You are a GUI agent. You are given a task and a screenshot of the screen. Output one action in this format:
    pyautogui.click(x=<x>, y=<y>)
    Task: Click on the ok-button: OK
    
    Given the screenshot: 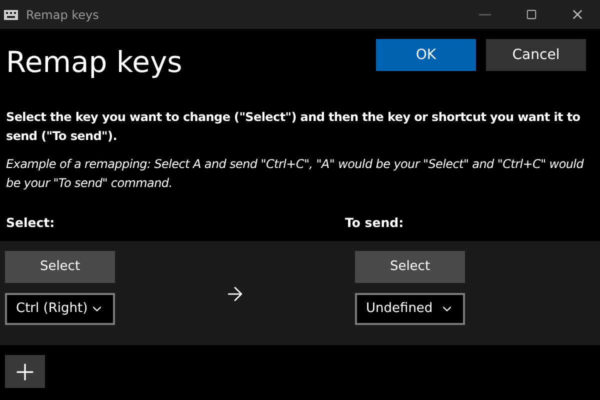 What is the action you would take?
    pyautogui.click(x=426, y=55)
    